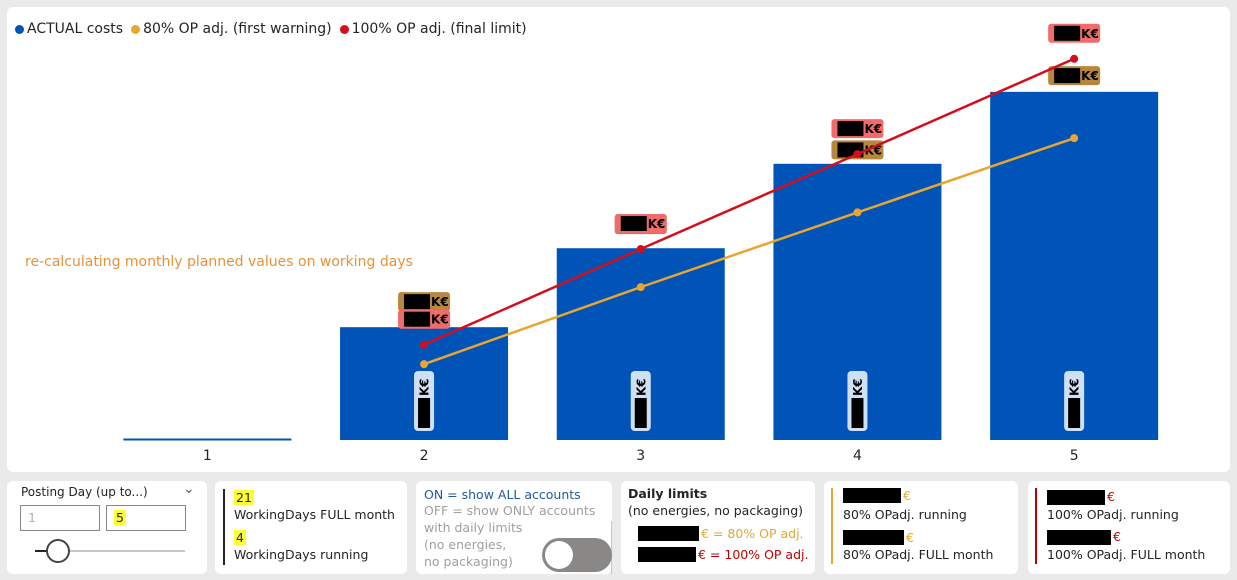 The image size is (1237, 580). Describe the element at coordinates (640, 456) in the screenshot. I see `x-tick-label-3: 3` at that location.